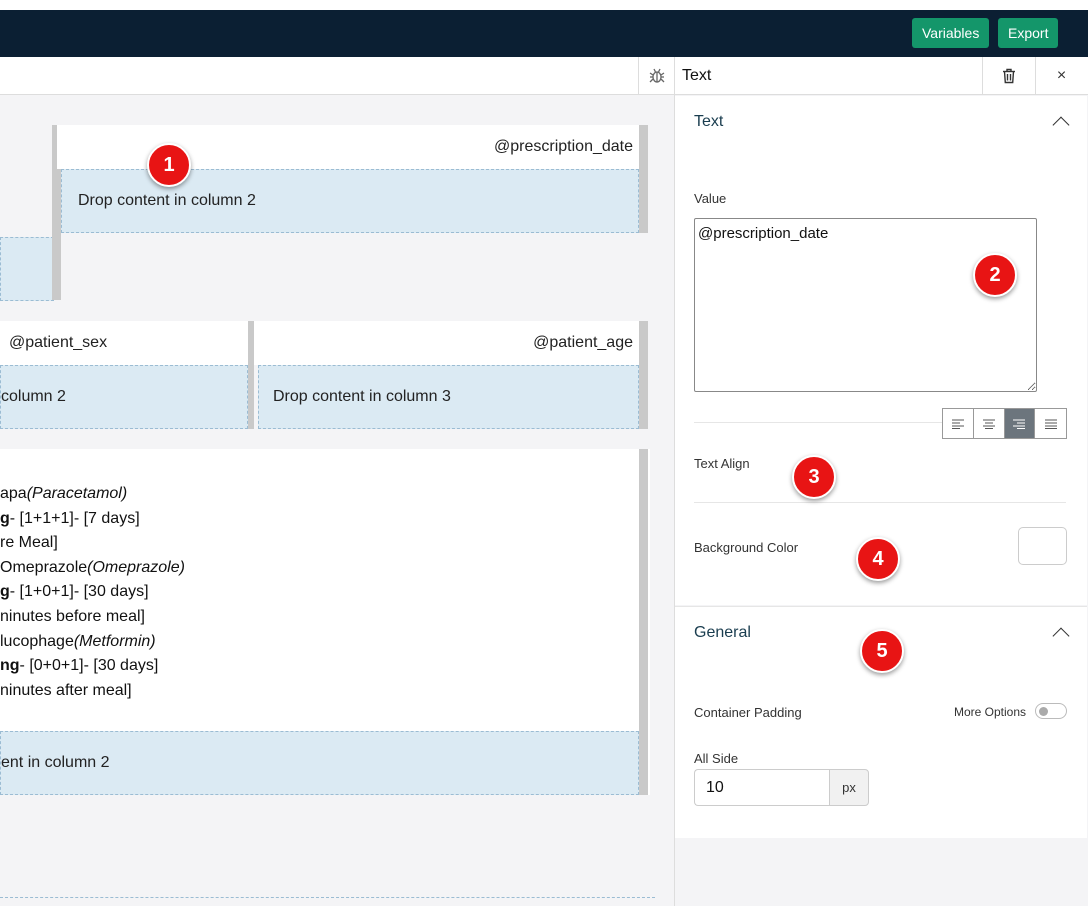 The image size is (1088, 906). What do you see at coordinates (882, 651) in the screenshot?
I see `annotation-badge-5: 5` at bounding box center [882, 651].